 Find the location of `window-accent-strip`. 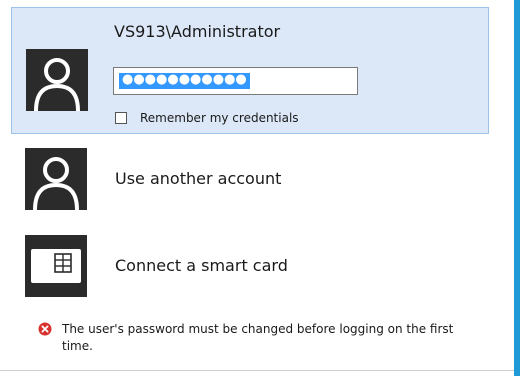

window-accent-strip is located at coordinates (517, 188).